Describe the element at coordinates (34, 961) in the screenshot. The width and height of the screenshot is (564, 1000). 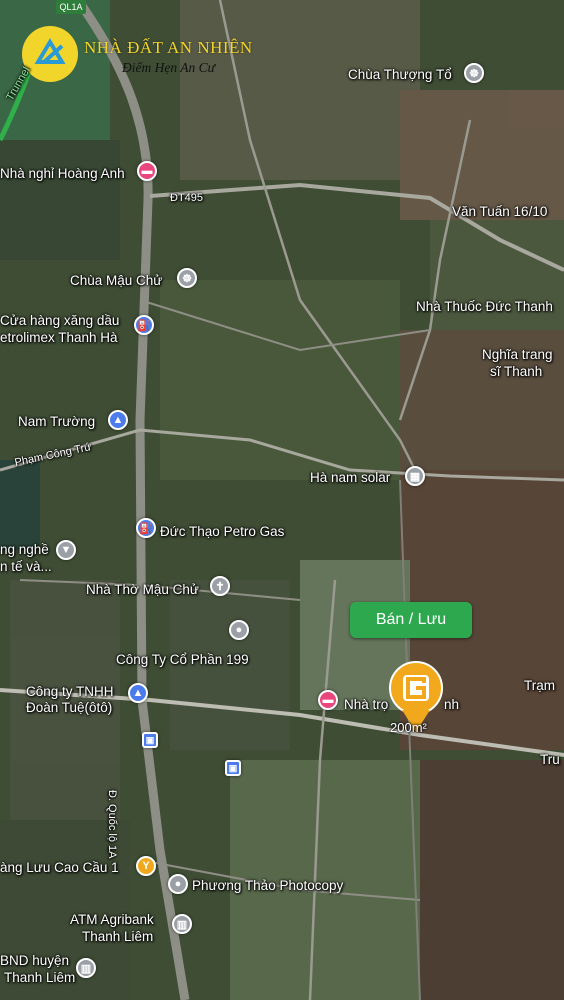
I see `place-label: BND huyện` at that location.